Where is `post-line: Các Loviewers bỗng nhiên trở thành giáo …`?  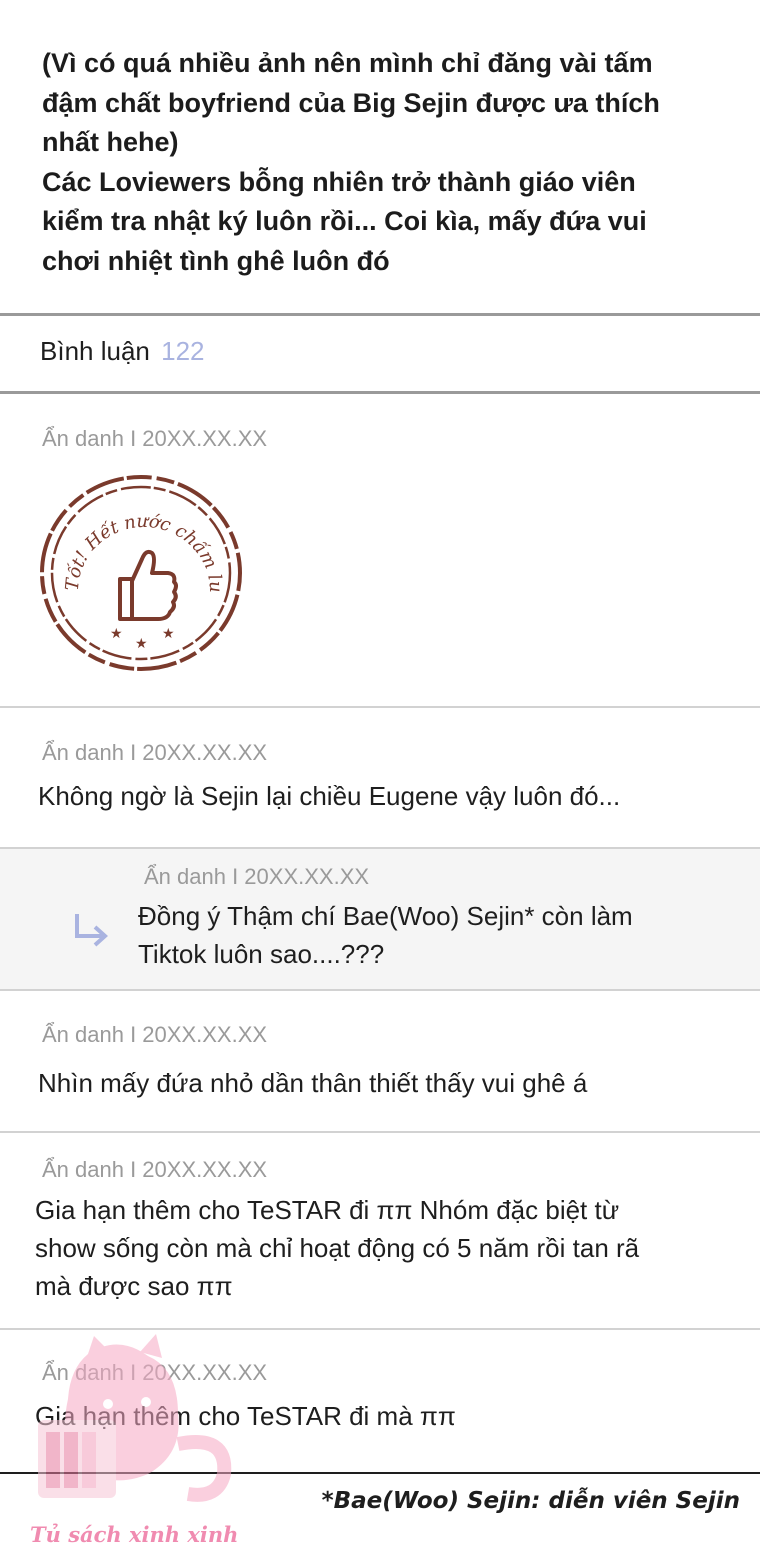 post-line: Các Loviewers bỗng nhiên trở thành giáo … is located at coordinates (339, 181).